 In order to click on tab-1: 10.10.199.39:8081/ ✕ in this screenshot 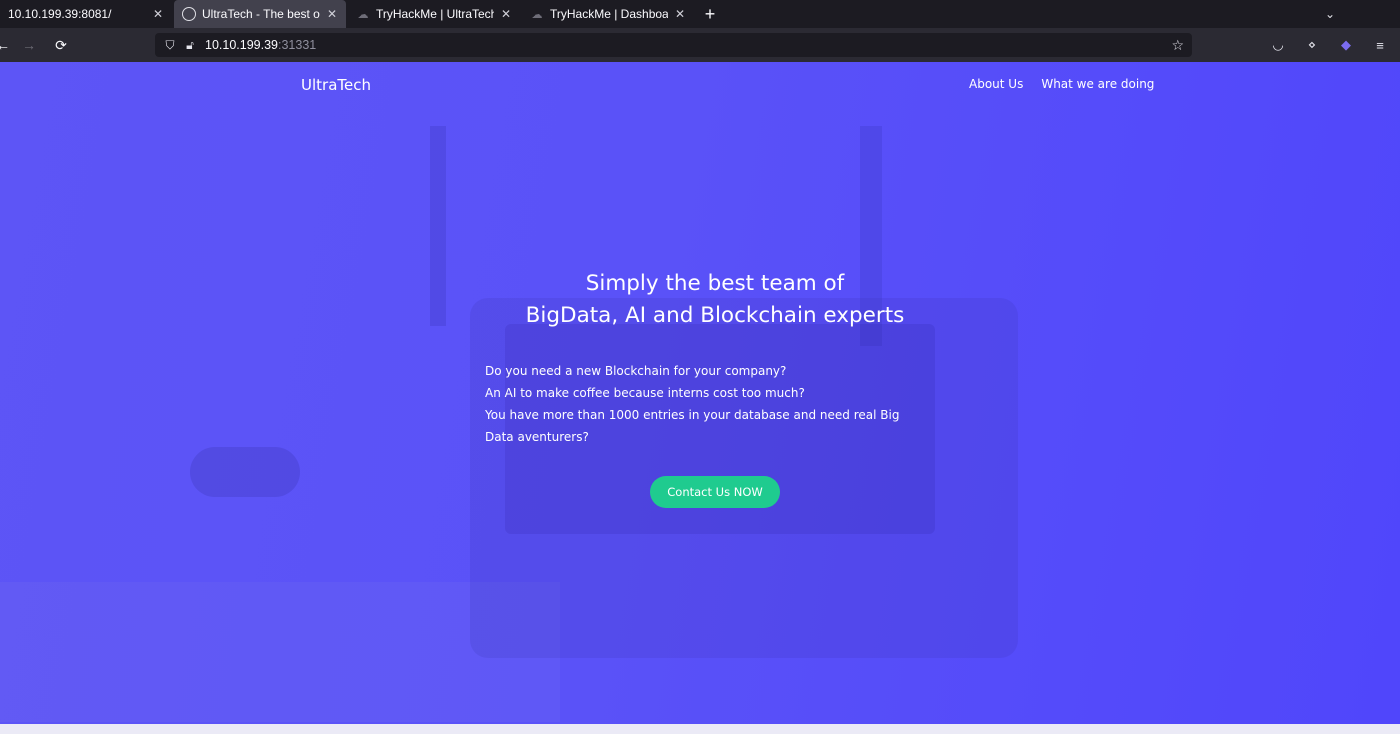, I will do `click(86, 14)`.